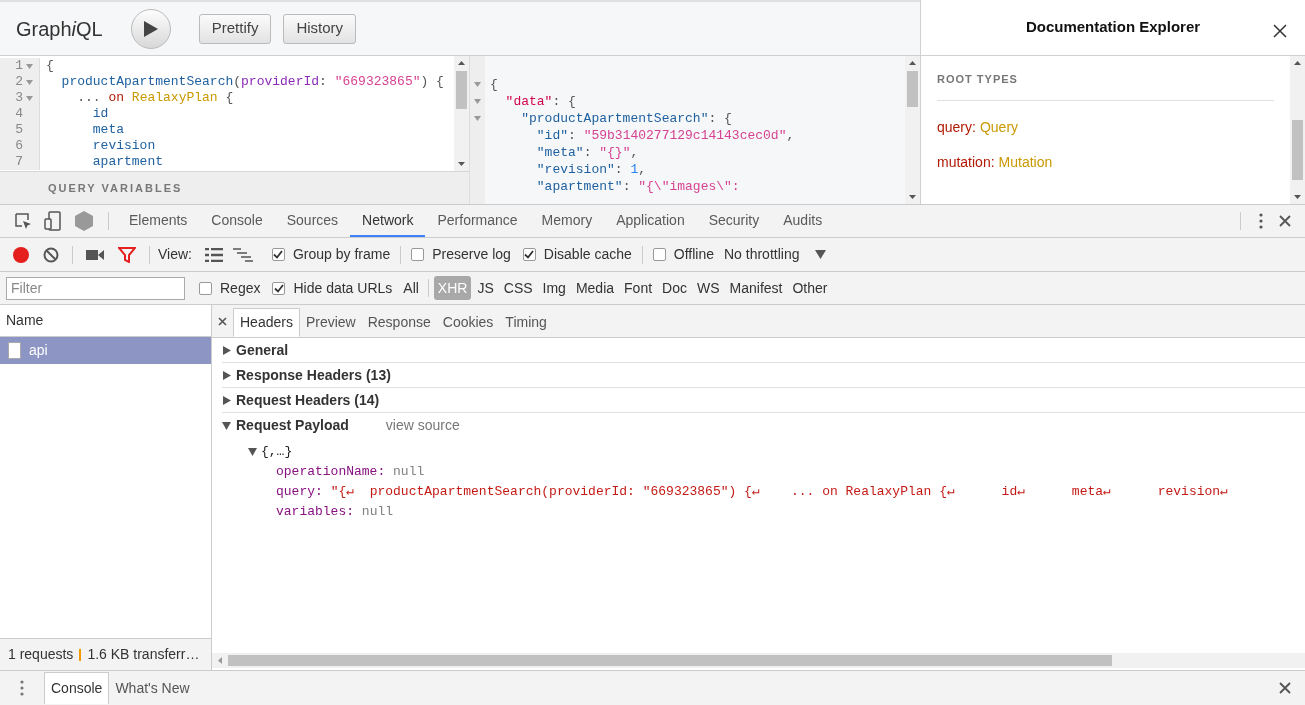  What do you see at coordinates (19, 98) in the screenshot?
I see `line-number: 3` at bounding box center [19, 98].